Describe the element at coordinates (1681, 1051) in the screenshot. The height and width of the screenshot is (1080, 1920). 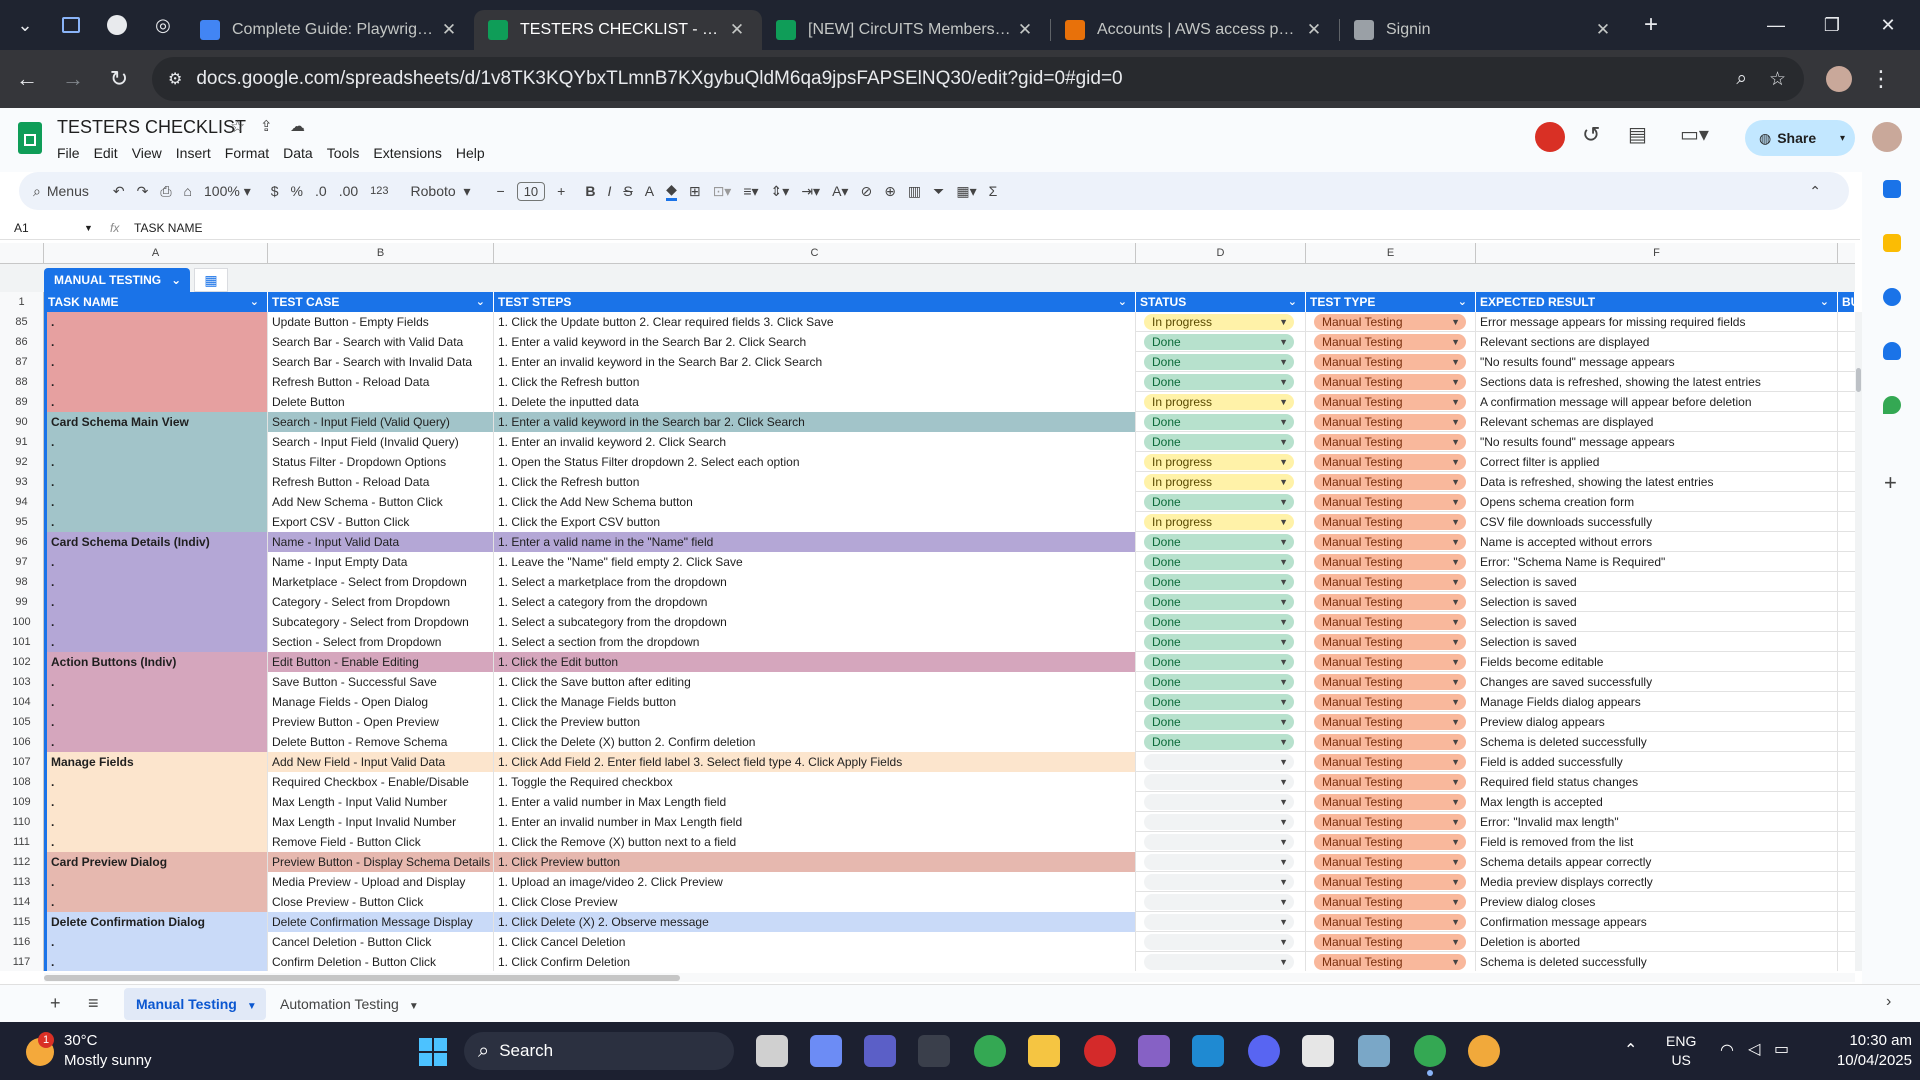
I see `language-indicator: ENG US` at that location.